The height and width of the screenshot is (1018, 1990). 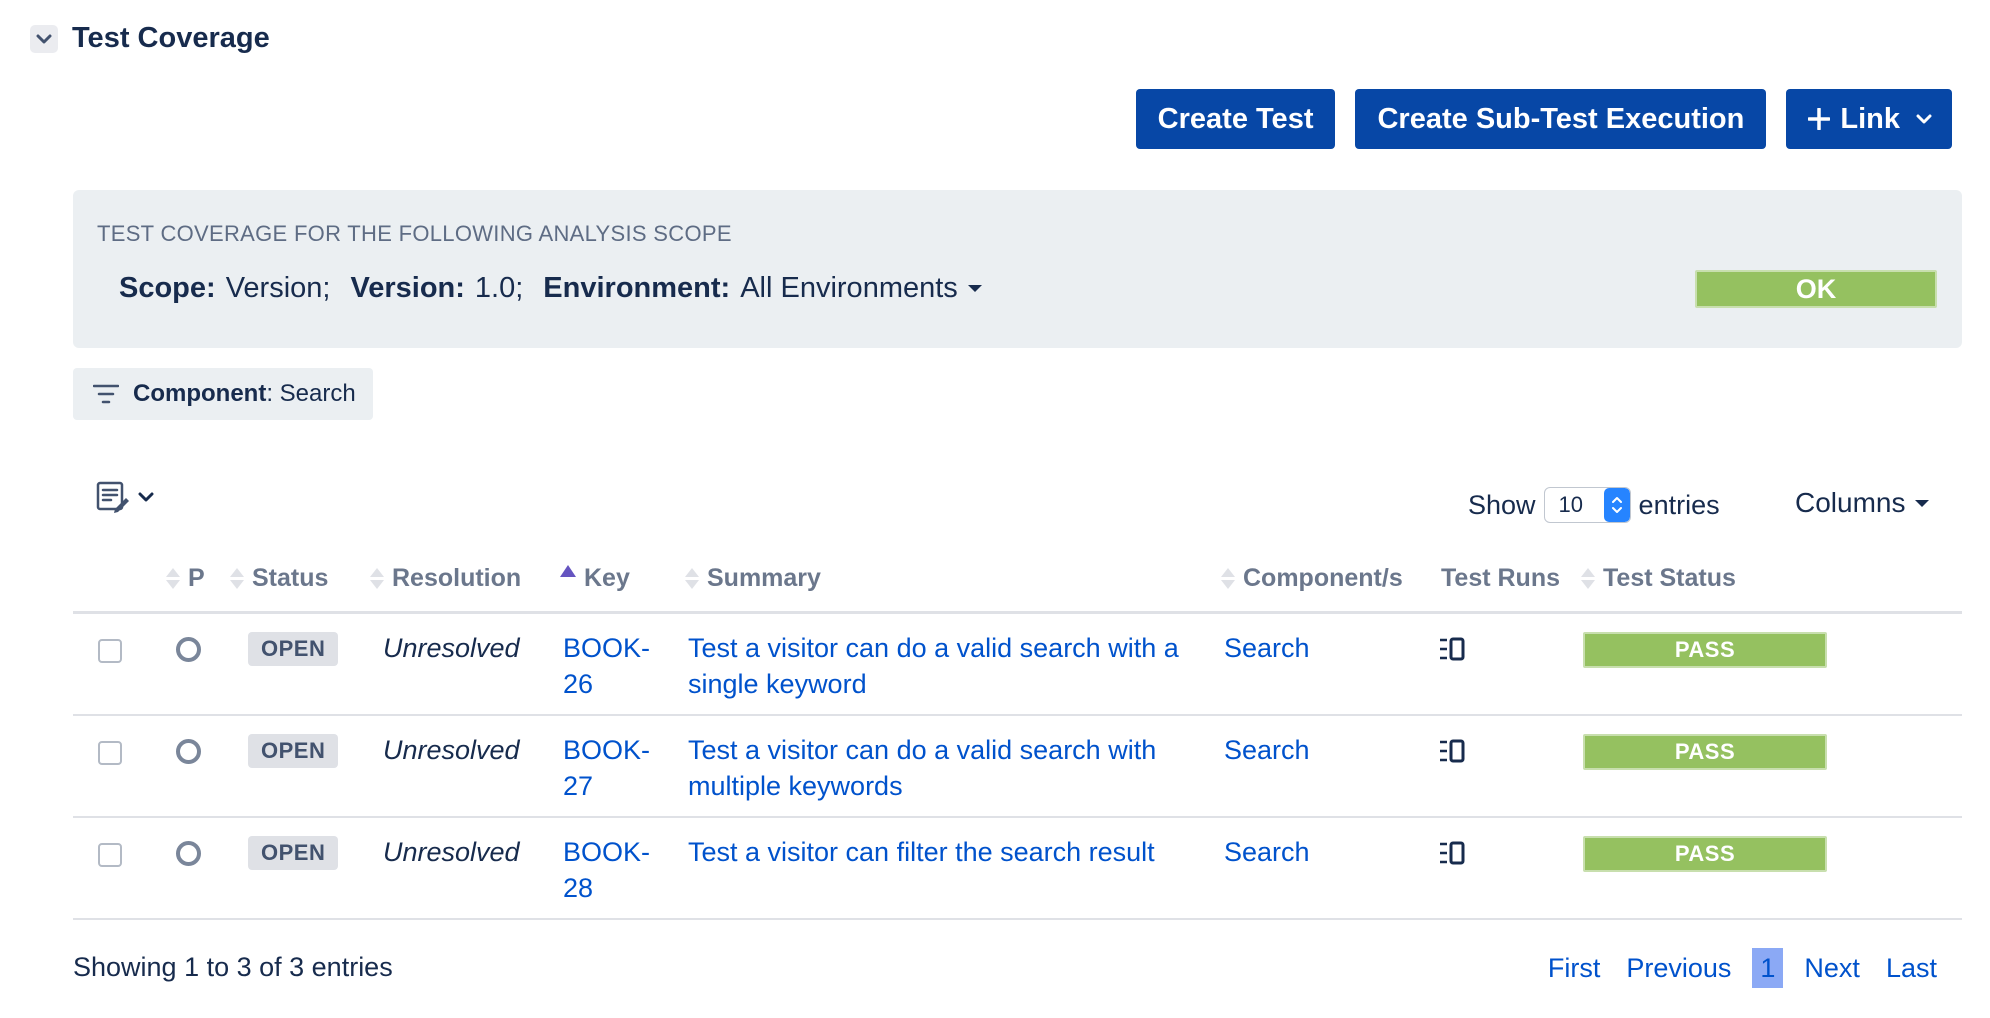 I want to click on show-entries-control: Show 10 entries, so click(x=1594, y=505).